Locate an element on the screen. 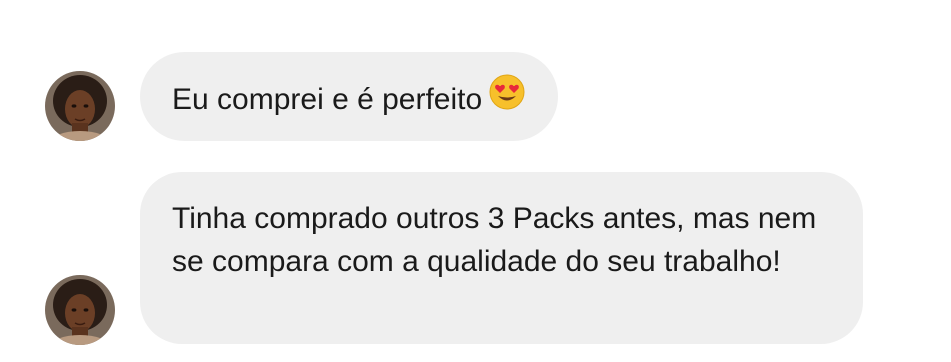  heart-eyes-emoji-icon is located at coordinates (507, 98).